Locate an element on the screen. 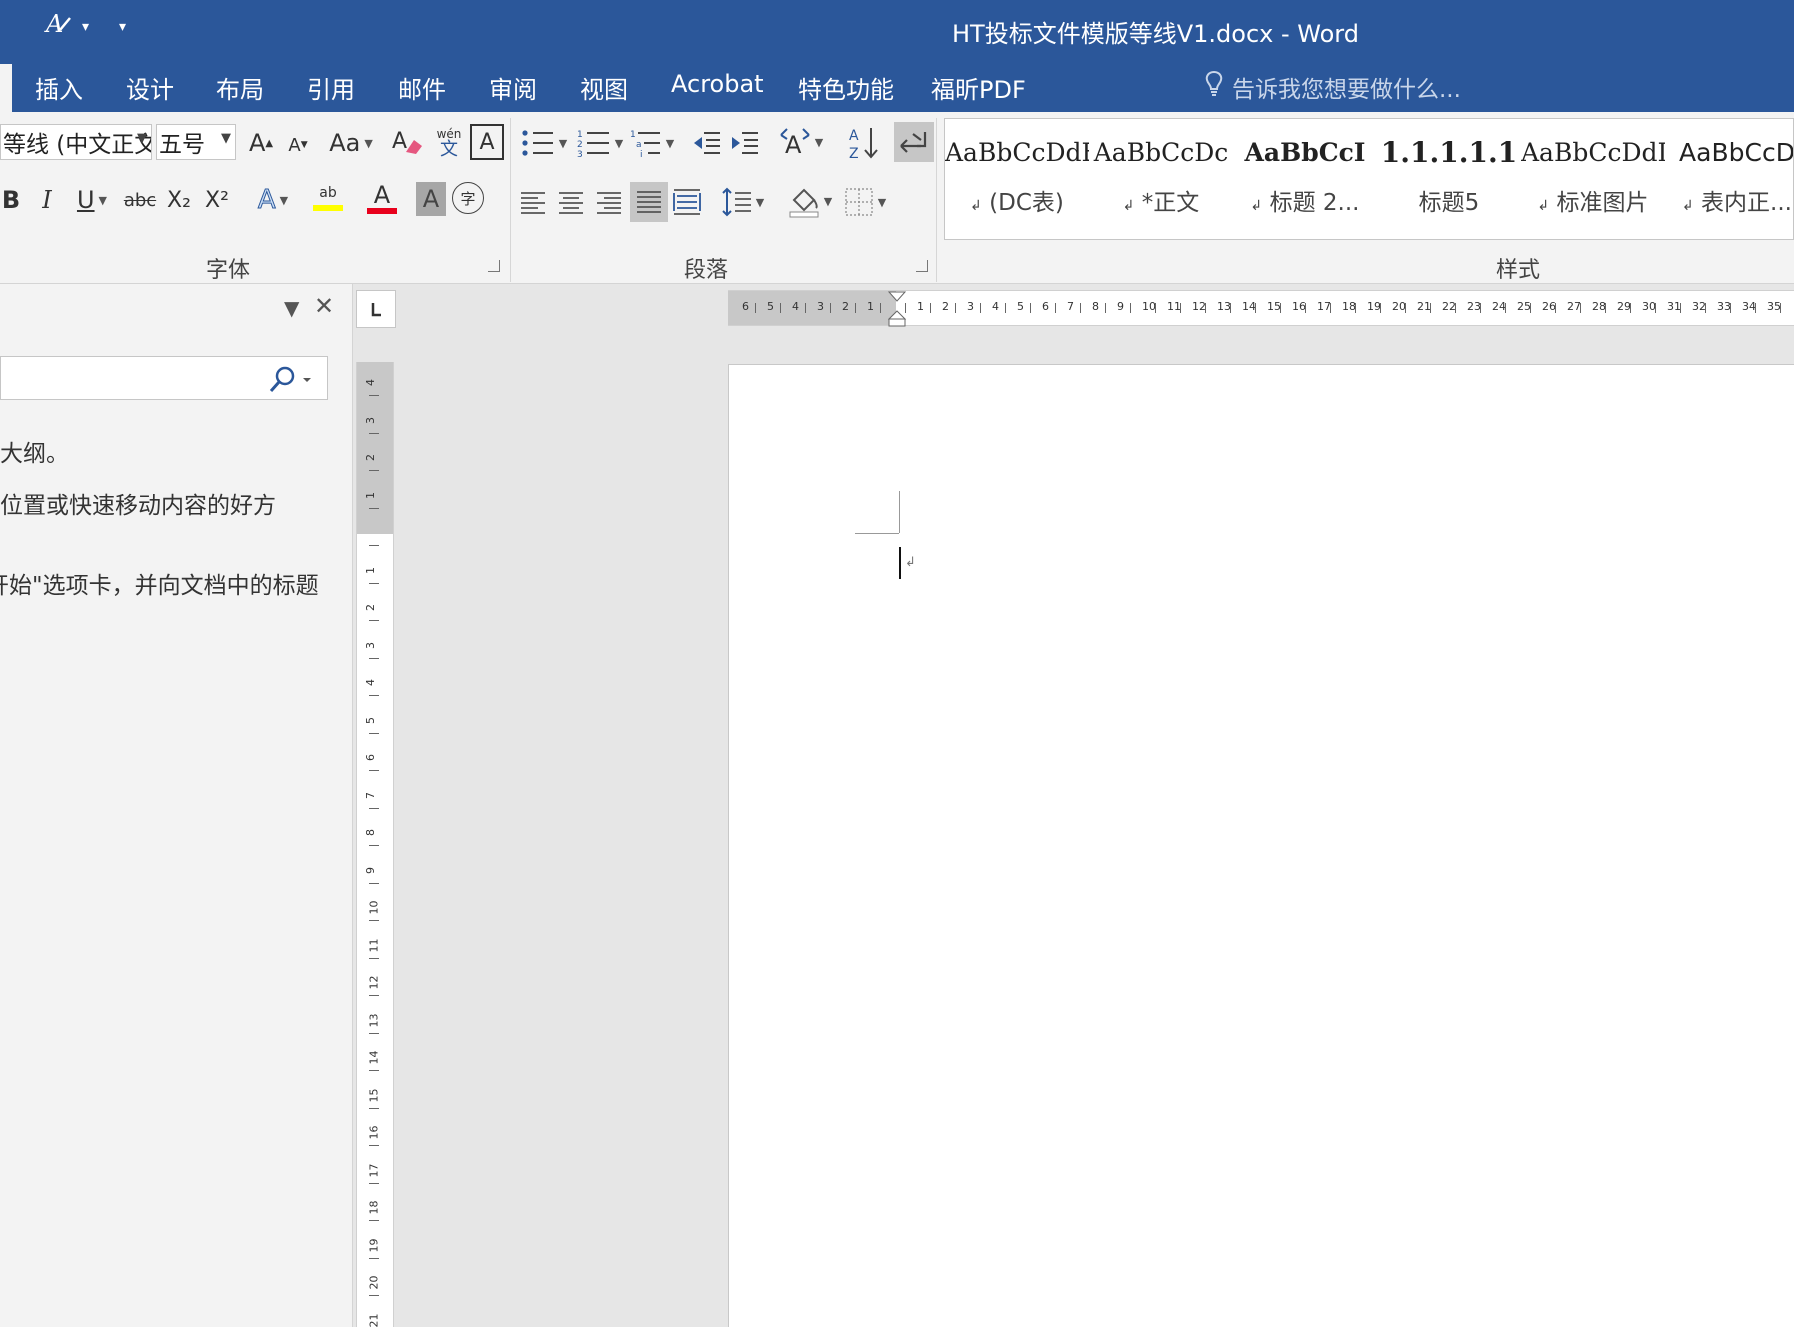 Image resolution: width=1794 pixels, height=1327 pixels. character-border-button: A is located at coordinates (487, 142).